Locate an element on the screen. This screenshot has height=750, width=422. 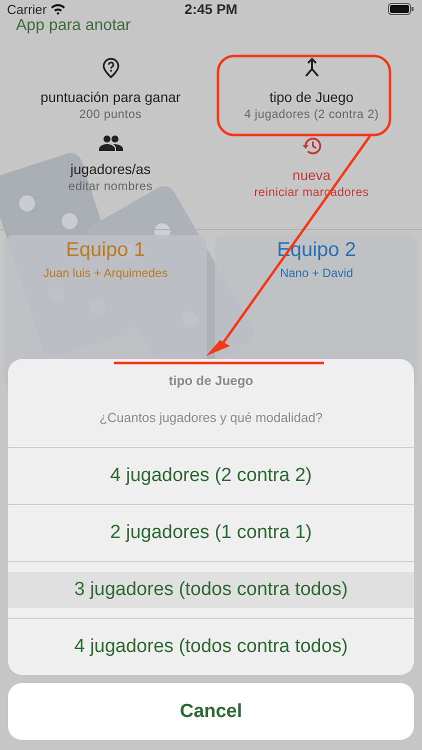
team-name: Equipo 1 is located at coordinates (105, 250).